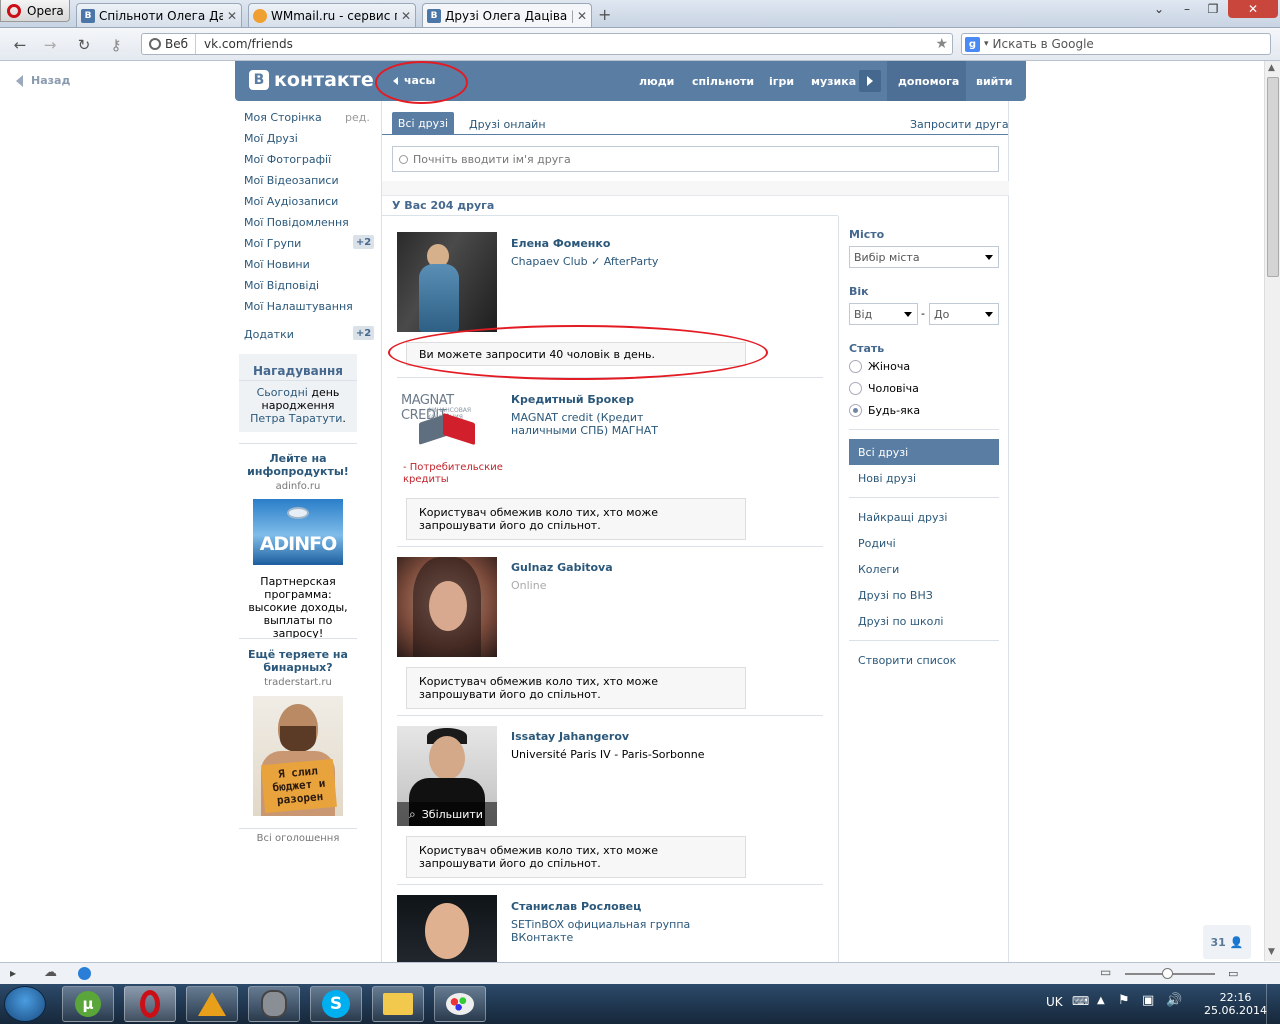  Describe the element at coordinates (298, 838) in the screenshot. I see `all-ads-link: Всі оголошення` at that location.